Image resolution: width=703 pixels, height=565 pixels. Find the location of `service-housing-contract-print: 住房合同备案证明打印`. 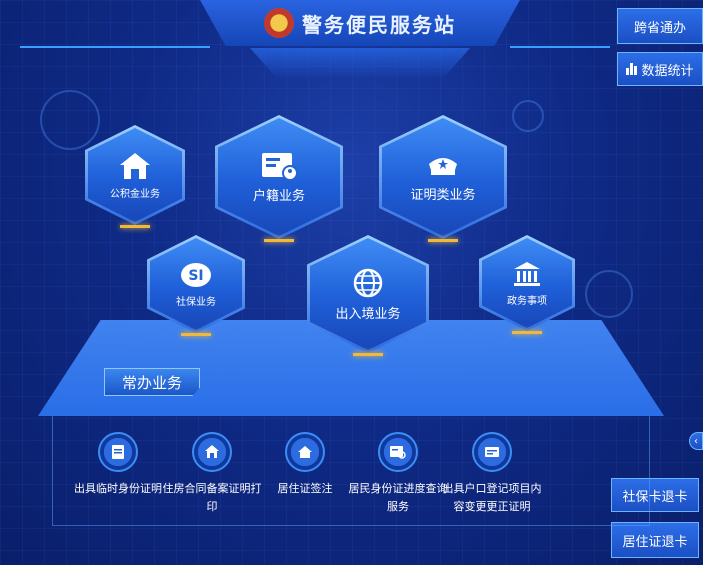

service-housing-contract-print: 住房合同备案证明打印 is located at coordinates (212, 474).